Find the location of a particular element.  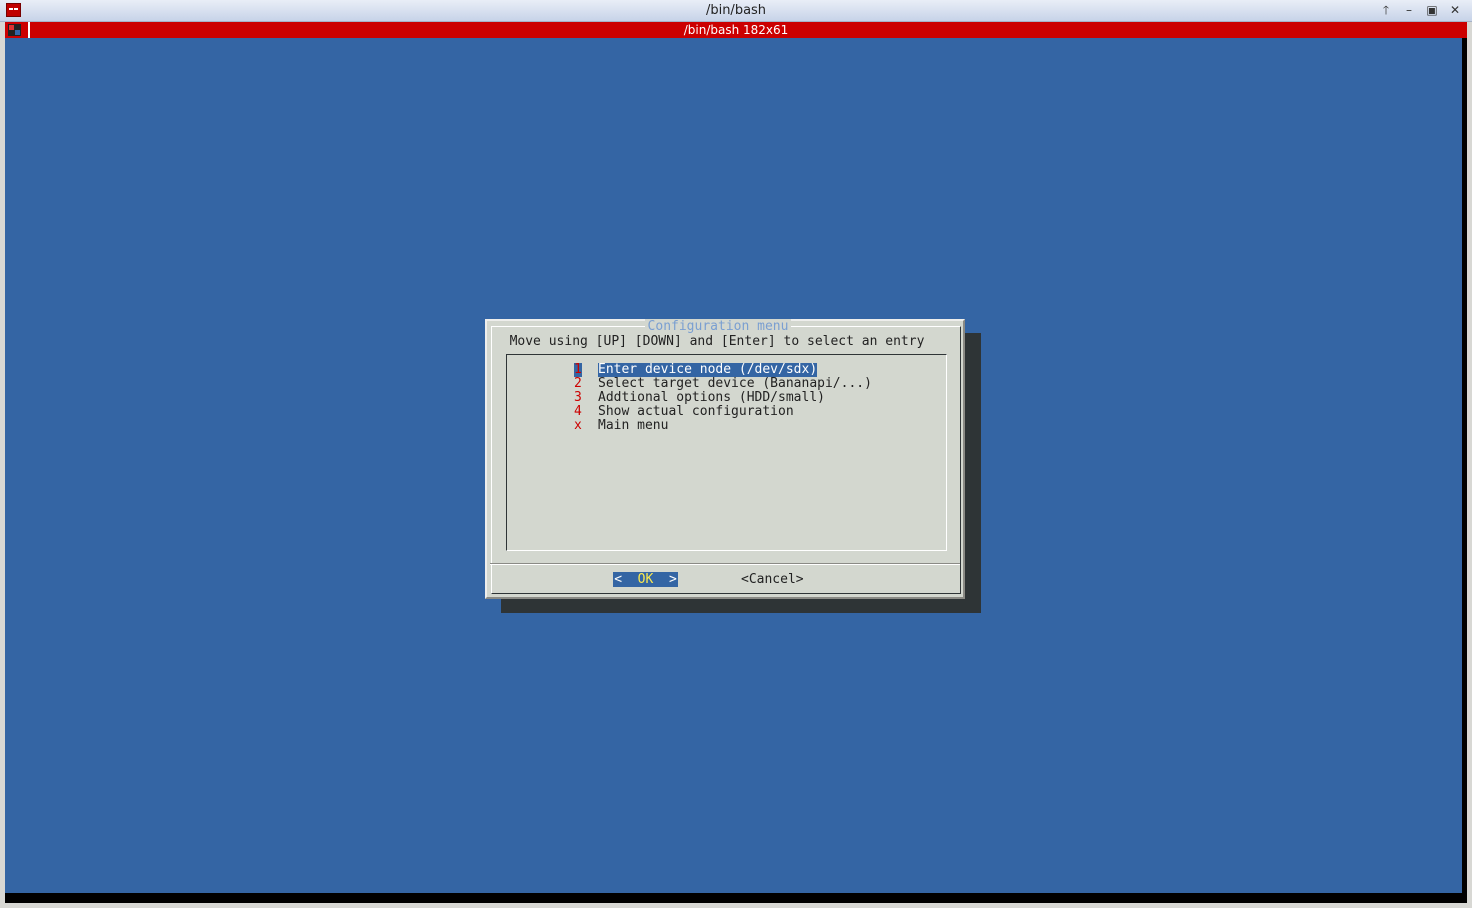

menu-item-tag: 4 is located at coordinates (578, 411).